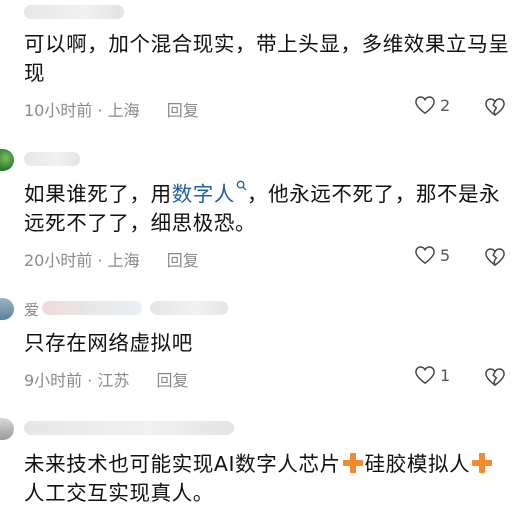  What do you see at coordinates (77, 380) in the screenshot?
I see `time-location: 9小时前 · 江苏` at bounding box center [77, 380].